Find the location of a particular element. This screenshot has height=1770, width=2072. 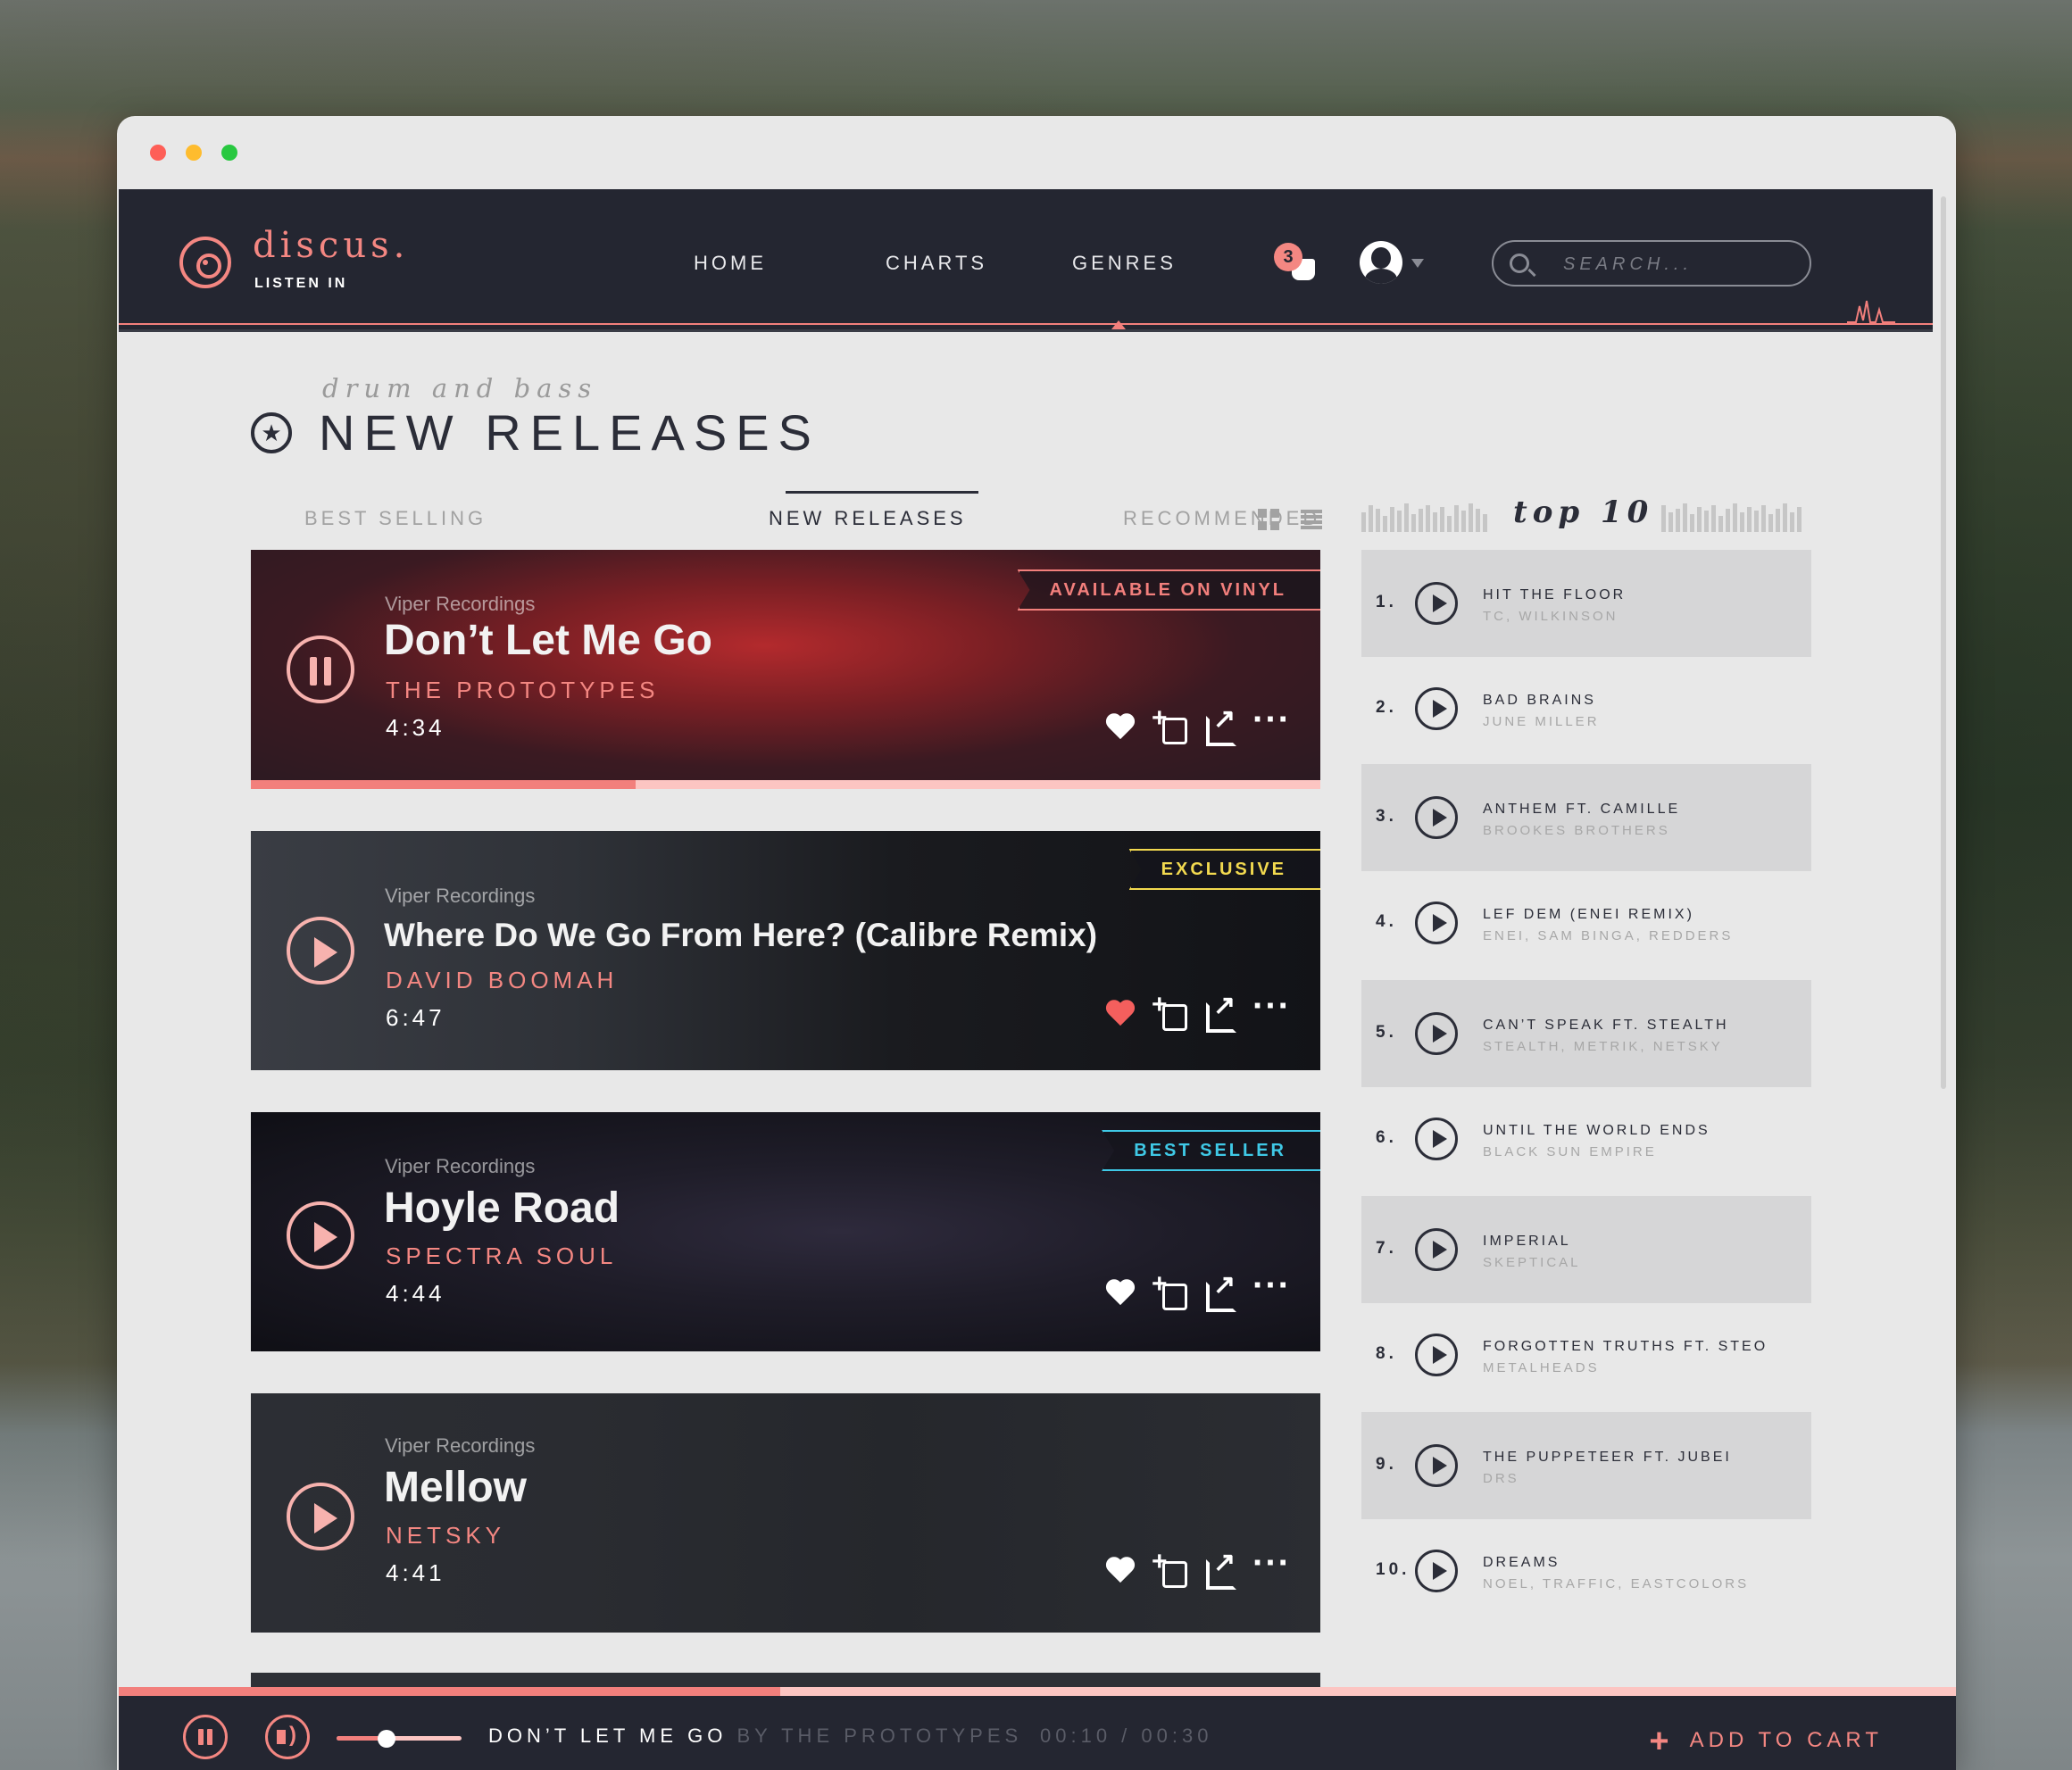

chevron-down-icon is located at coordinates (1417, 263).